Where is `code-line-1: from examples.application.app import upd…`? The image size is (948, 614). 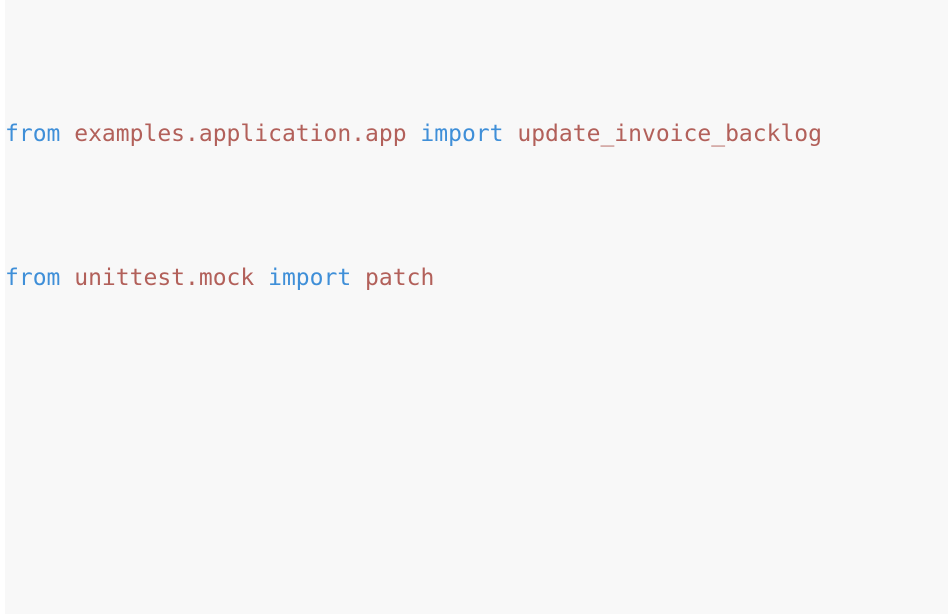
code-line-1: from examples.application.app import upd… is located at coordinates (476, 134).